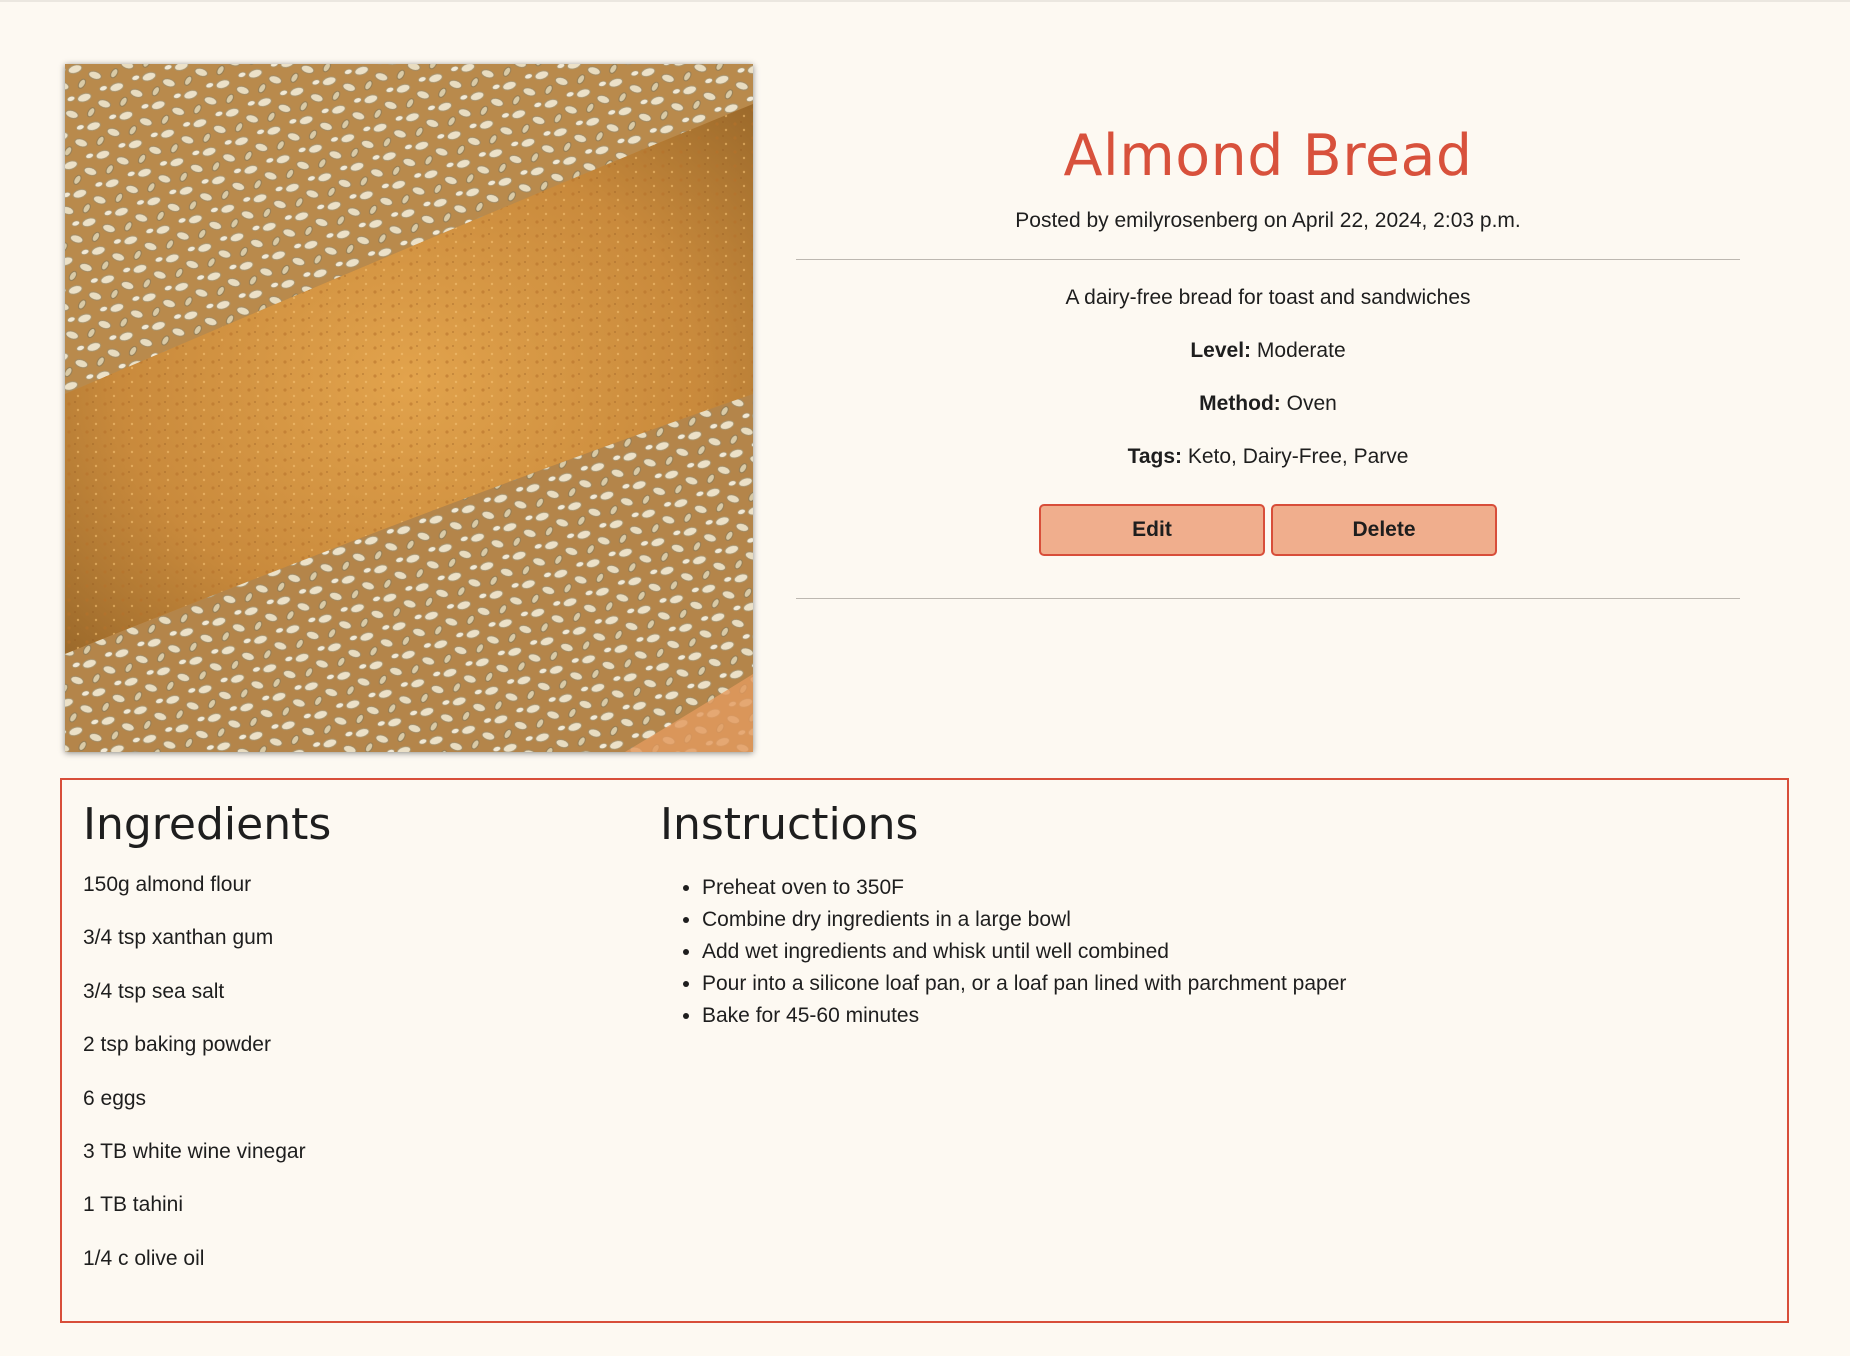 The image size is (1850, 1356). What do you see at coordinates (133, 1205) in the screenshot?
I see `ingredient-item: 1 TB tahini` at bounding box center [133, 1205].